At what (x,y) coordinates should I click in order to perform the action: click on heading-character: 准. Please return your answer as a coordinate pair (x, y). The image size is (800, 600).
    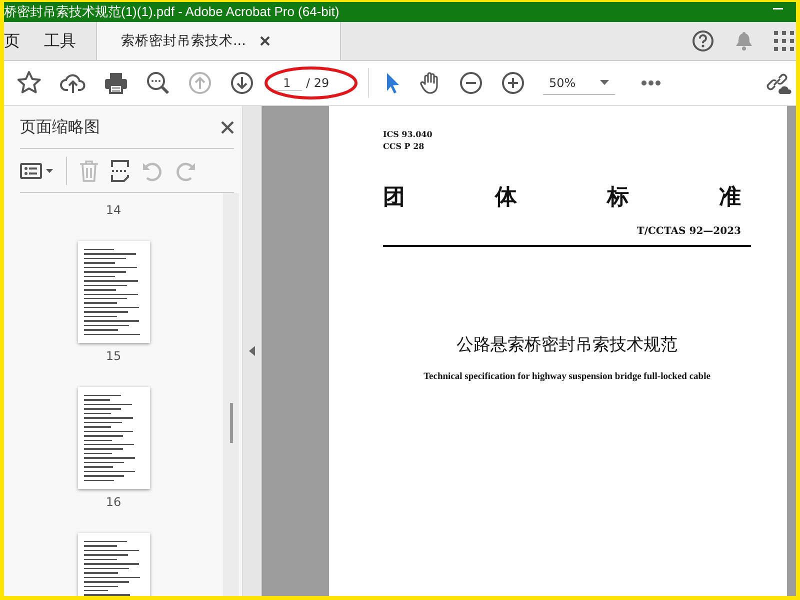
    Looking at the image, I should click on (730, 197).